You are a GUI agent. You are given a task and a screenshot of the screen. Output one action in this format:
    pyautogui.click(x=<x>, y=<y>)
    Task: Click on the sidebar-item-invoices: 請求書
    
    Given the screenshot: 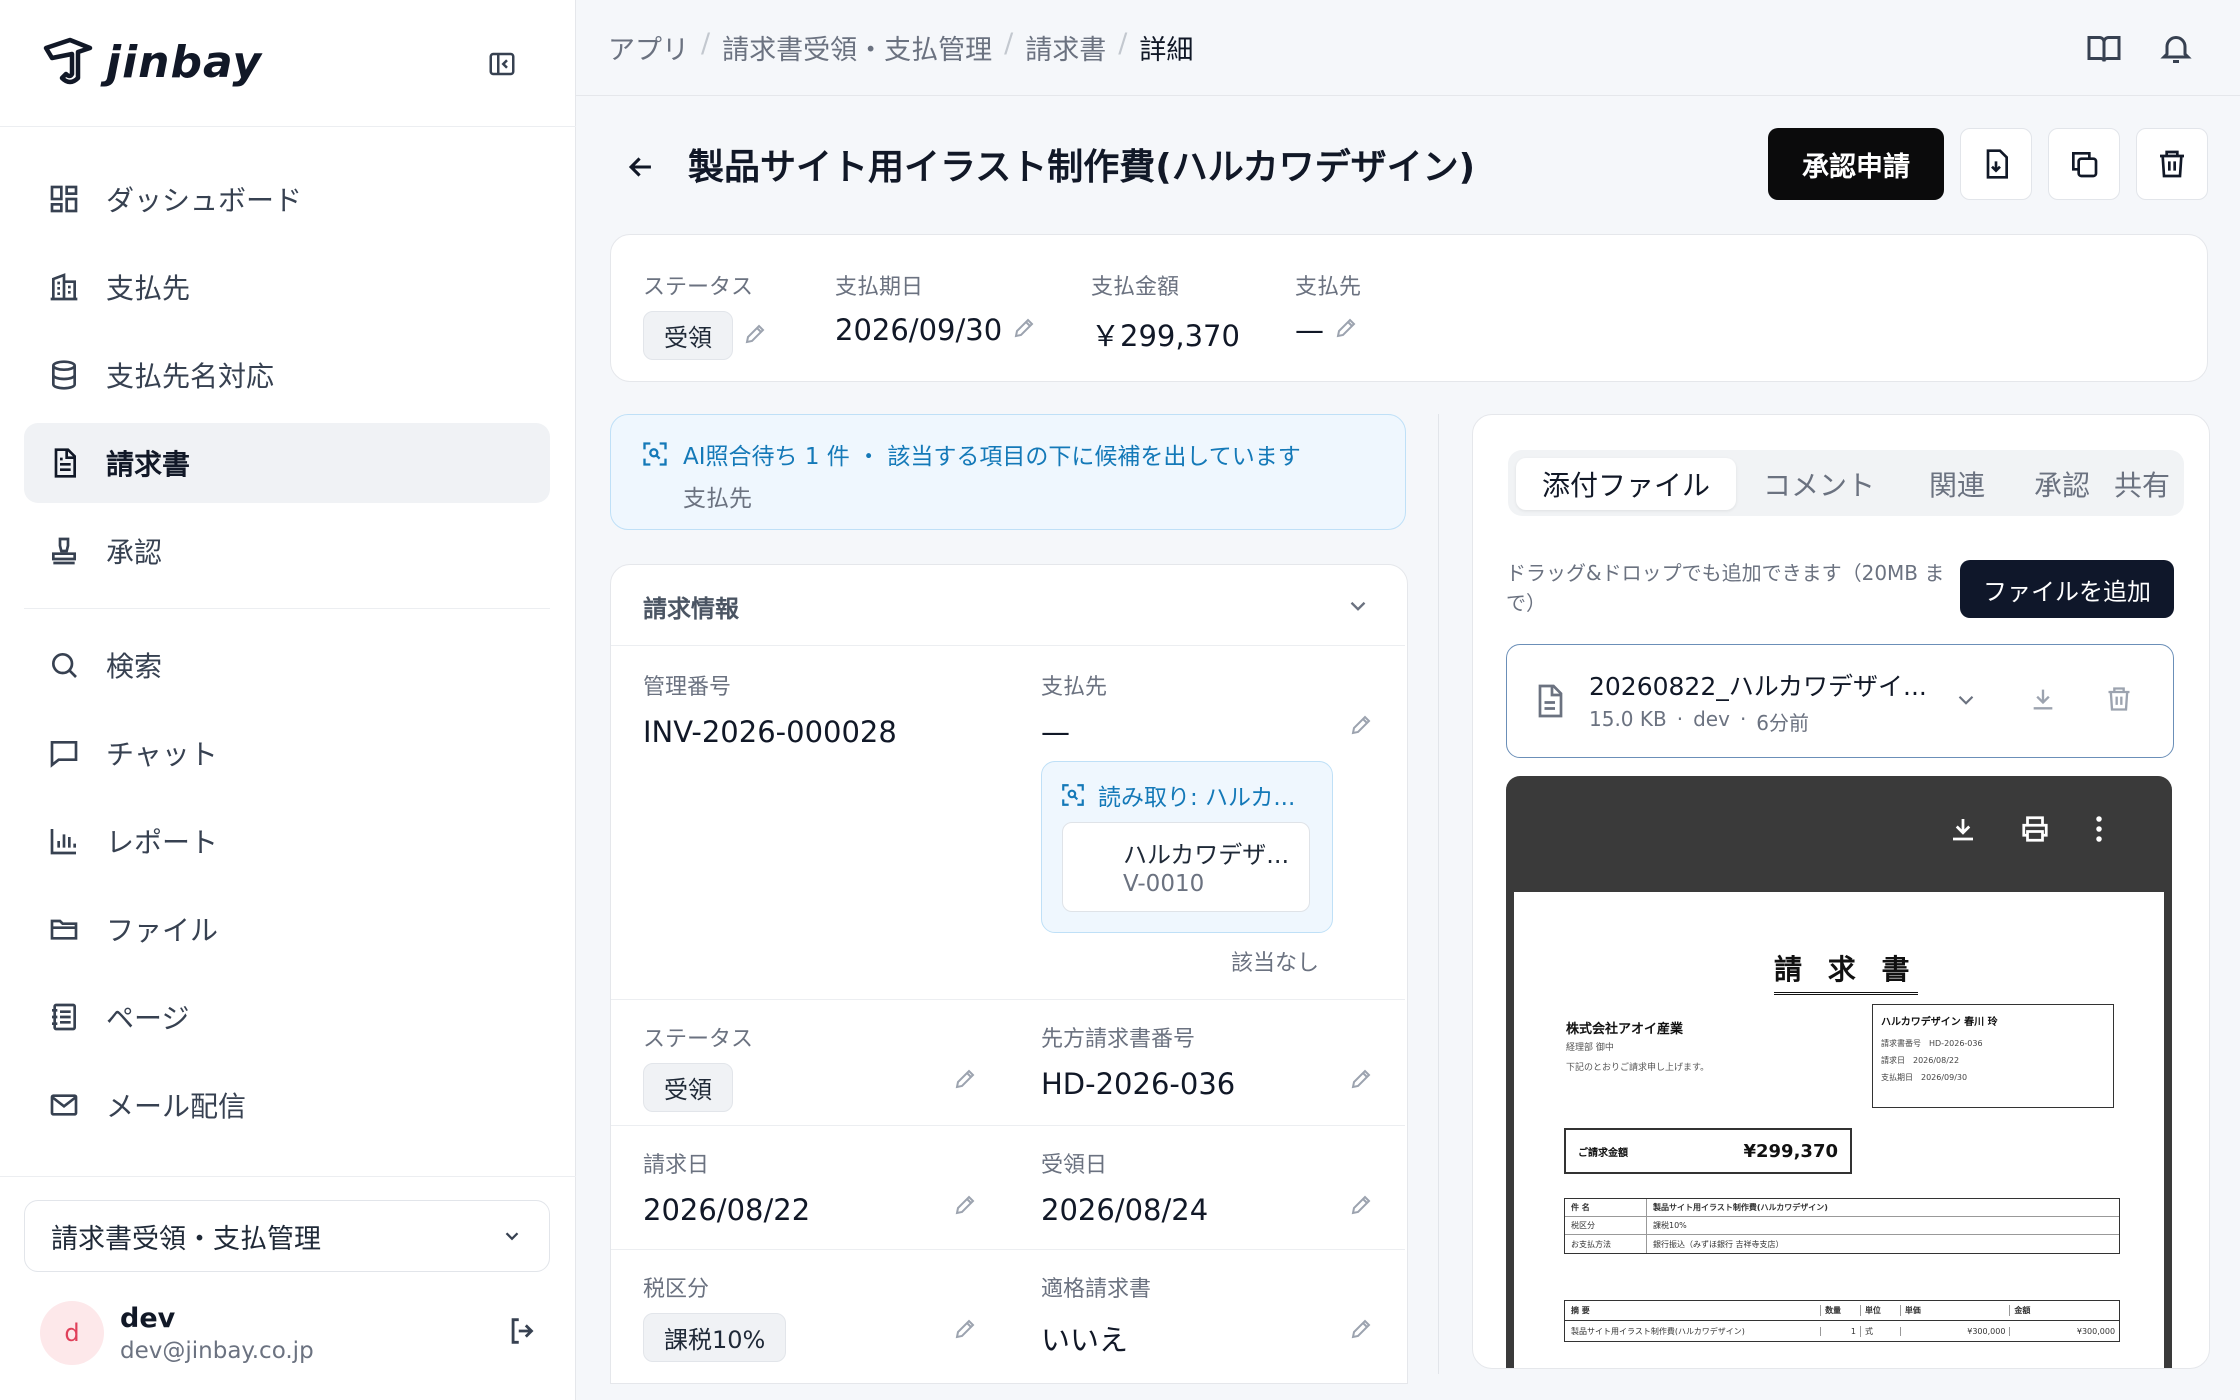 What is the action you would take?
    pyautogui.click(x=287, y=463)
    